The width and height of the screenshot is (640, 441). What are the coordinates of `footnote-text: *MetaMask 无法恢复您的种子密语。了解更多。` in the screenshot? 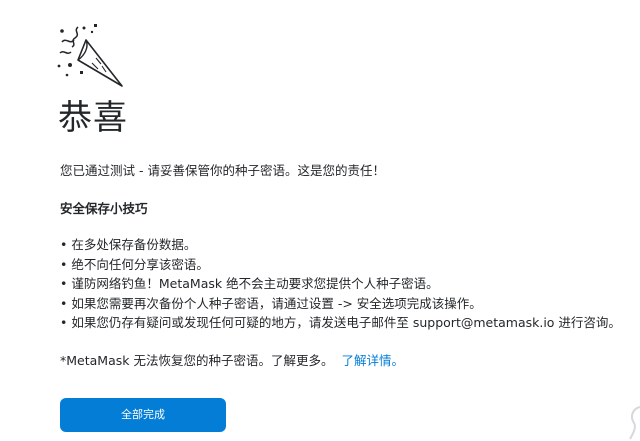 It's located at (197, 360).